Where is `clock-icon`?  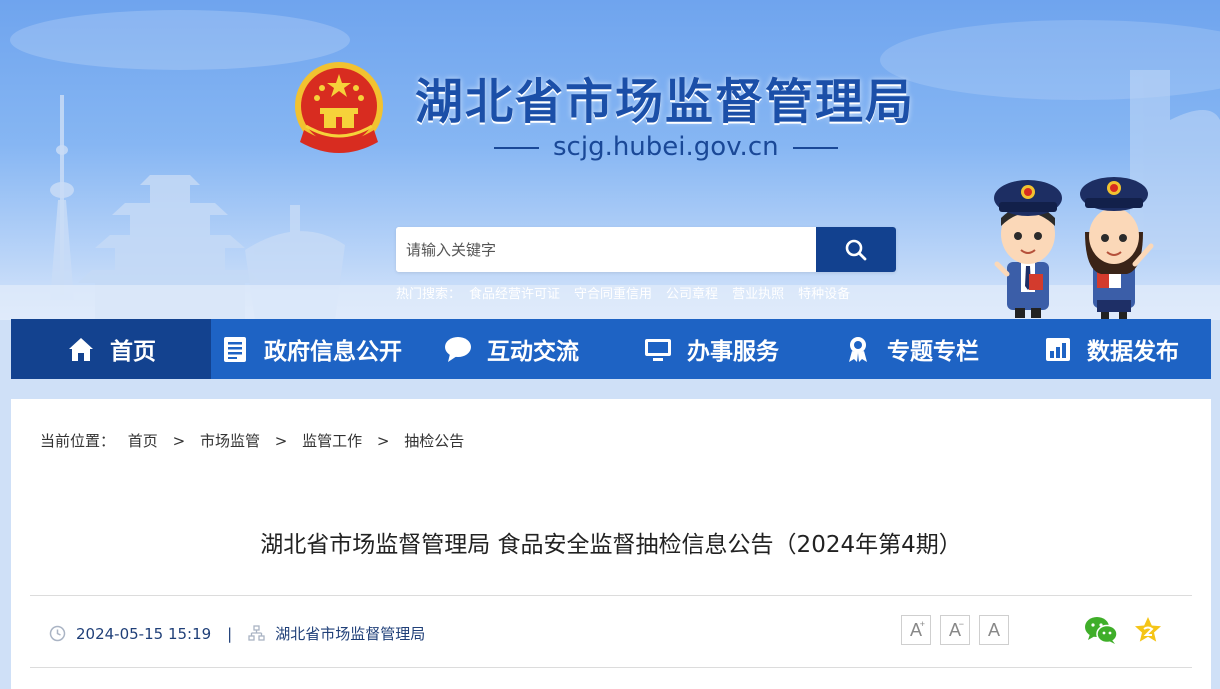 clock-icon is located at coordinates (57, 633).